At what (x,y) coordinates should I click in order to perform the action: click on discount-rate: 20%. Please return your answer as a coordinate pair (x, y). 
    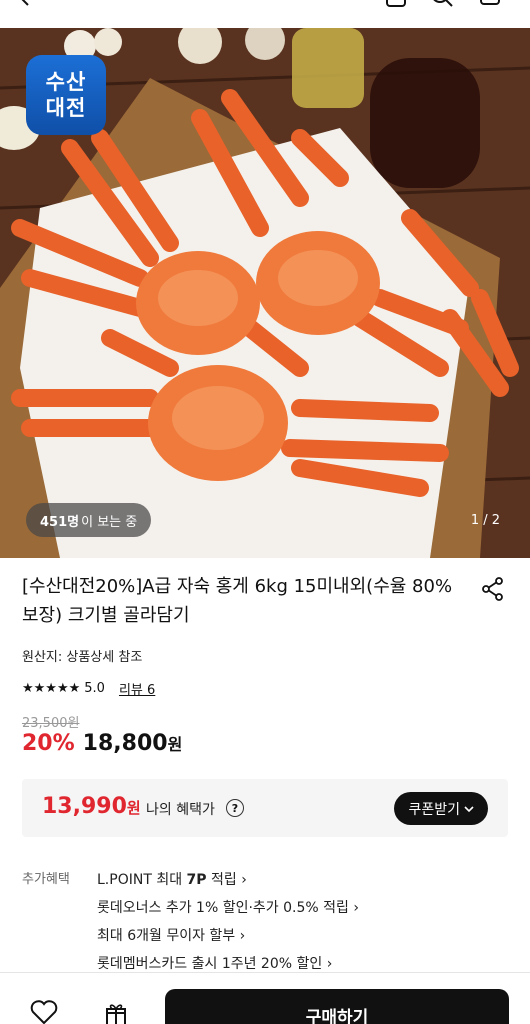
    Looking at the image, I should click on (48, 743).